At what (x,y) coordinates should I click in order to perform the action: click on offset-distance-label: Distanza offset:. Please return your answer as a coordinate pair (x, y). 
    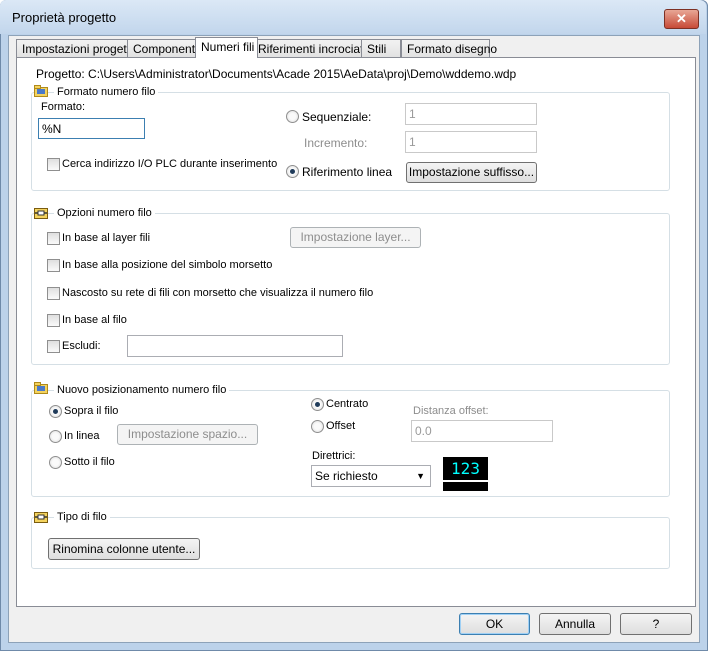
    Looking at the image, I should click on (451, 411).